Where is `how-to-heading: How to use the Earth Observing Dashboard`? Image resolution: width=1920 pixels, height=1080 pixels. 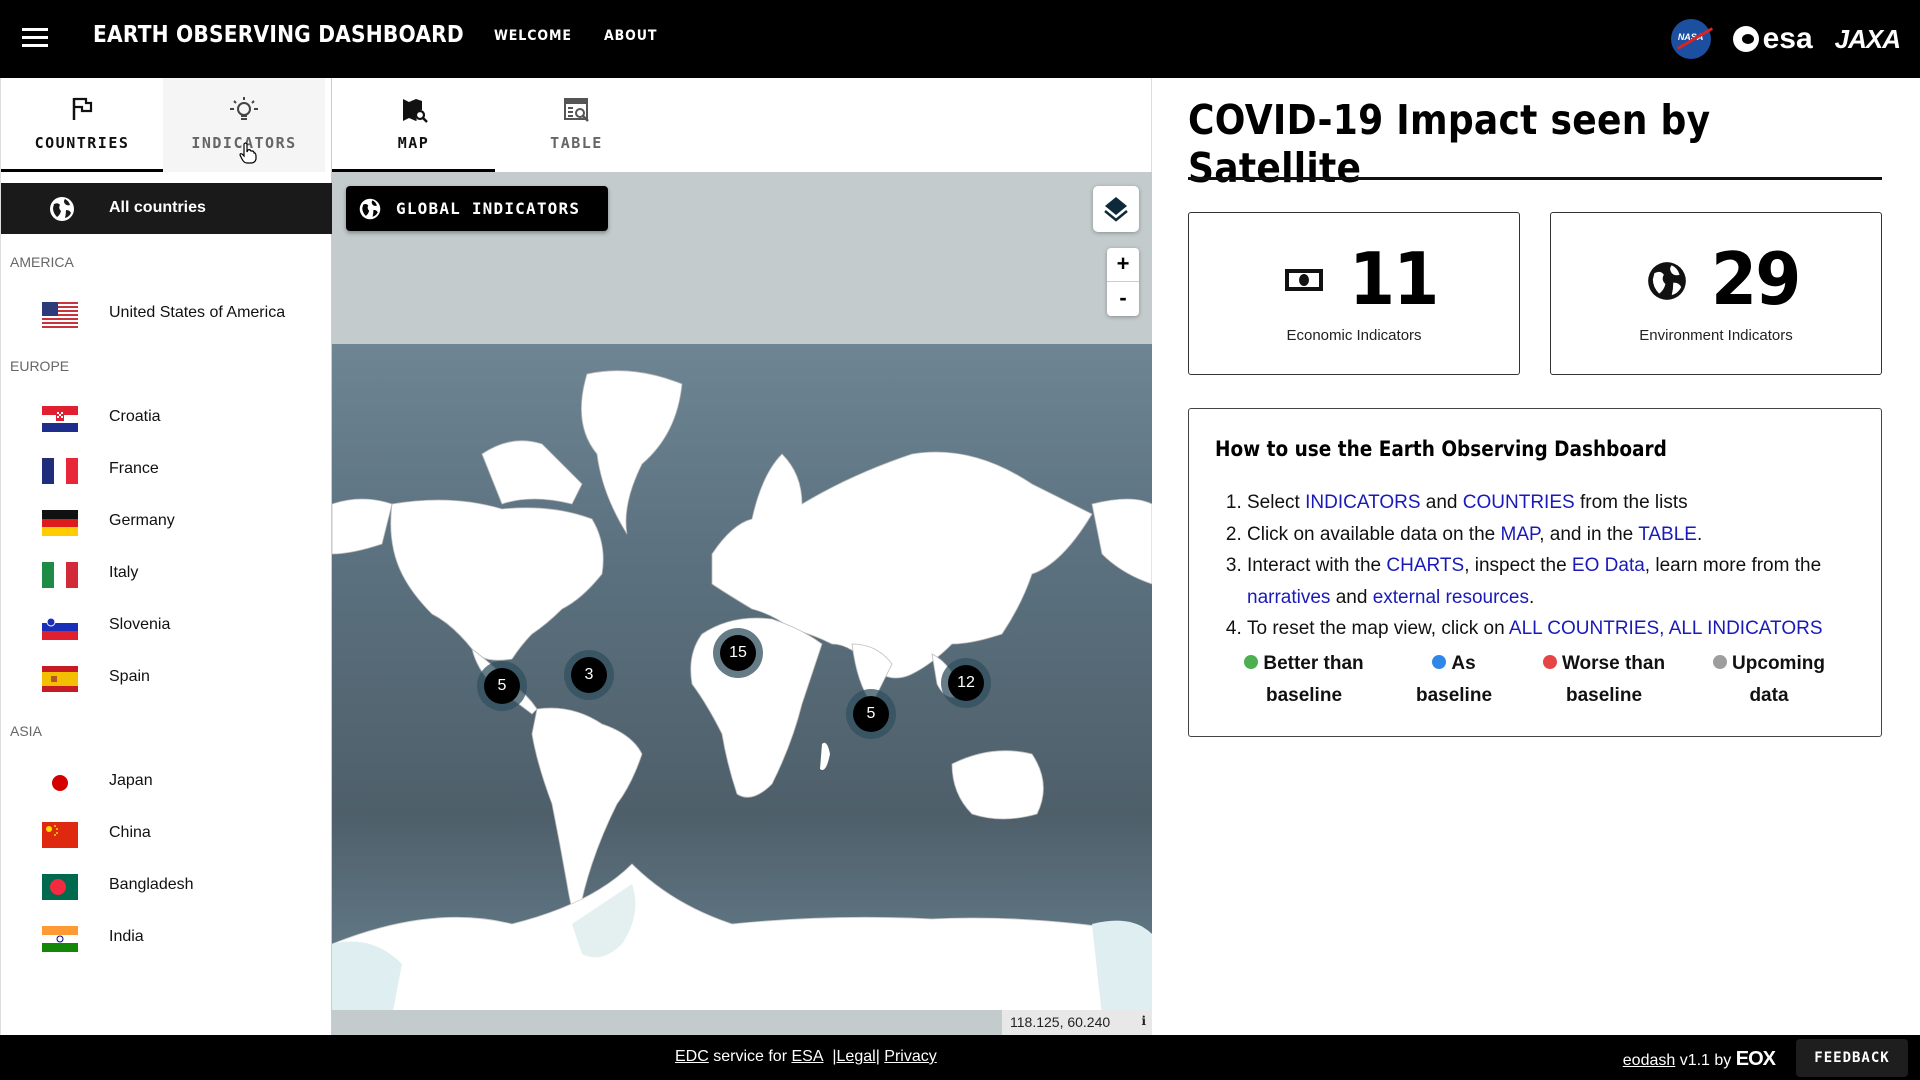 how-to-heading: How to use the Earth Observing Dashboard is located at coordinates (1441, 449).